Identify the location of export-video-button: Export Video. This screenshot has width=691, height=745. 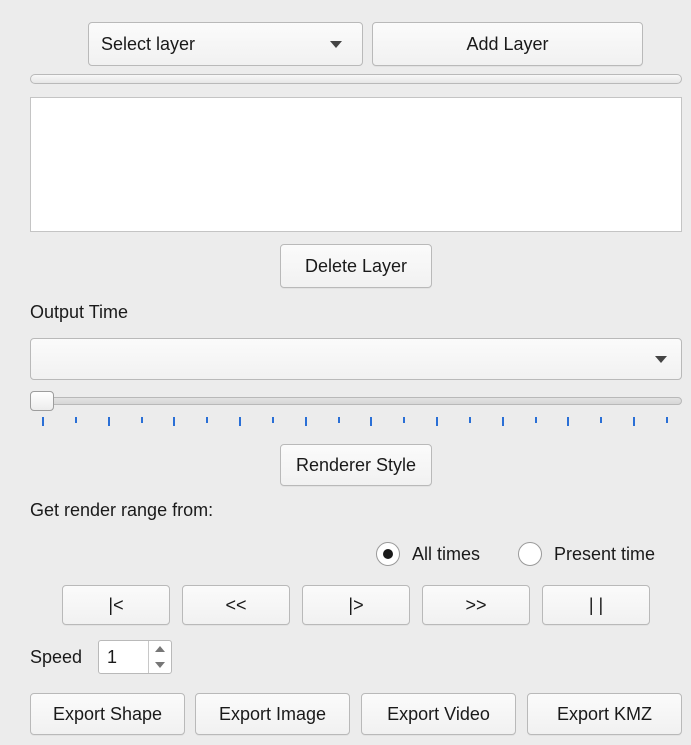
(438, 714).